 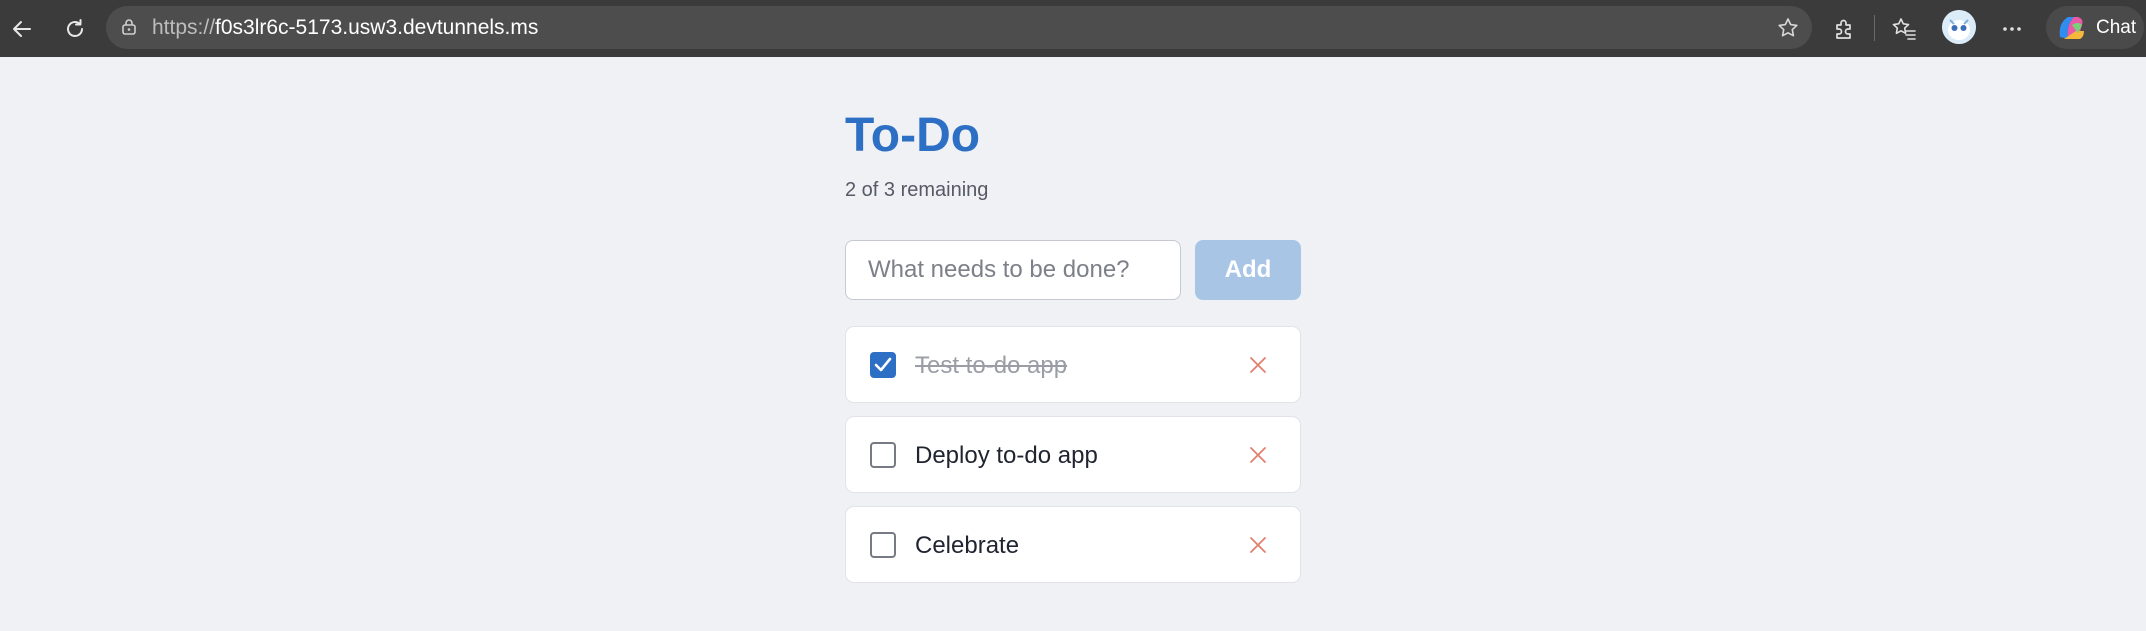 I want to click on todo-text: Celebrate, so click(x=967, y=545).